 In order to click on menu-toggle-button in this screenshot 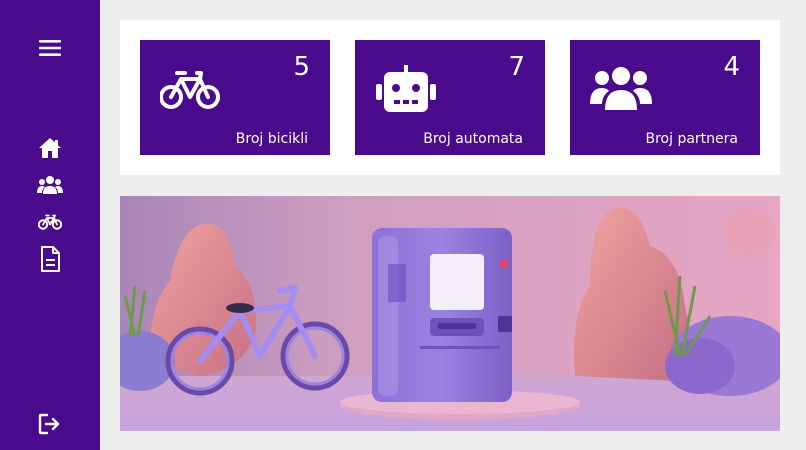, I will do `click(50, 48)`.